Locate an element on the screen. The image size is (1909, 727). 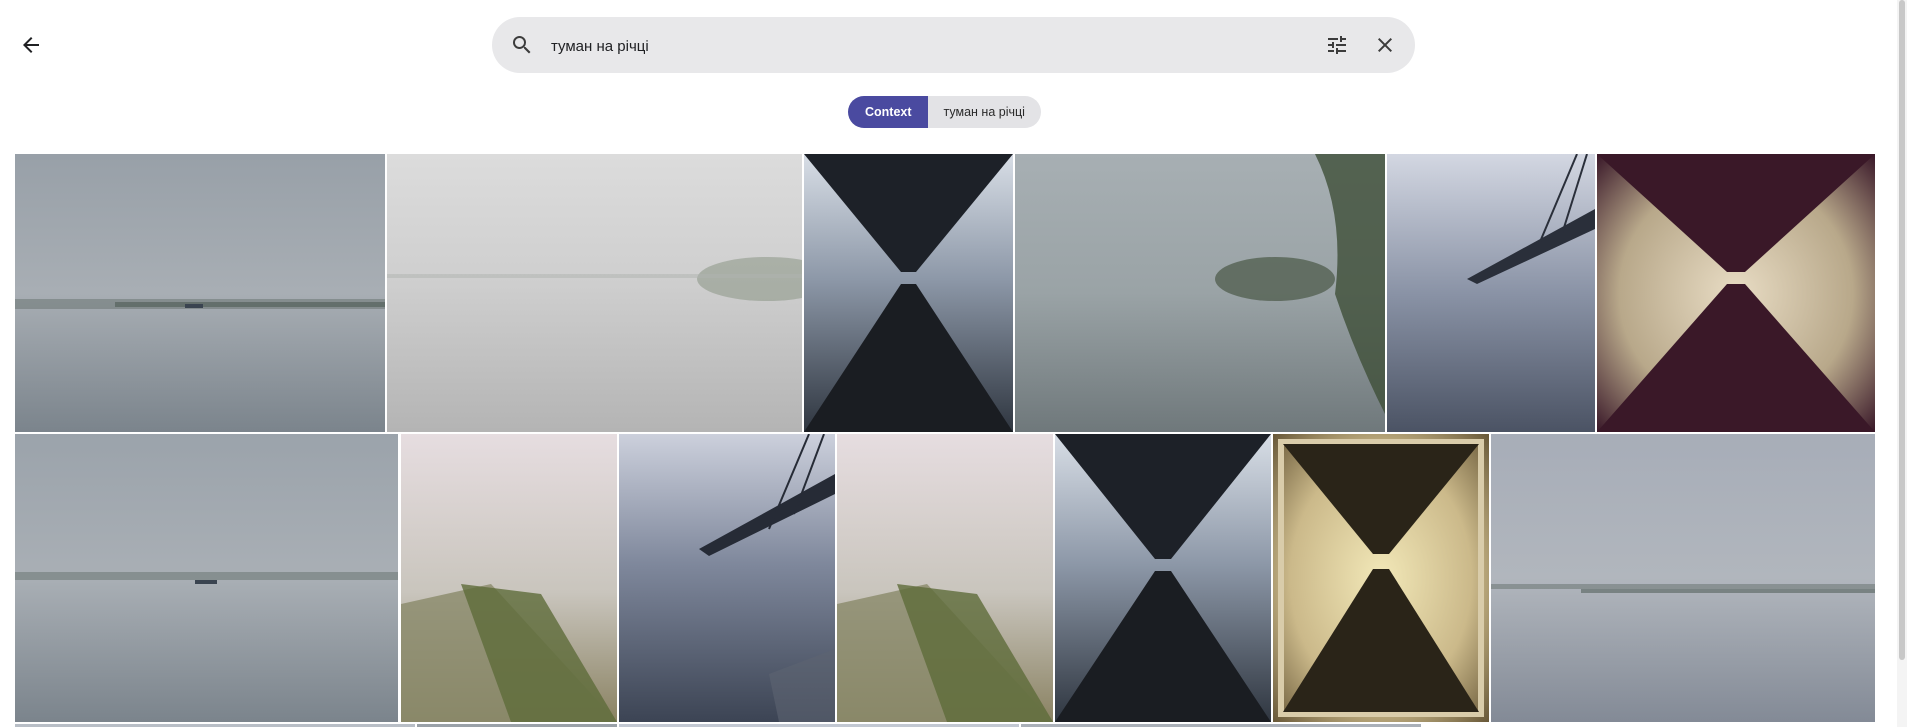
search-bar is located at coordinates (953, 45).